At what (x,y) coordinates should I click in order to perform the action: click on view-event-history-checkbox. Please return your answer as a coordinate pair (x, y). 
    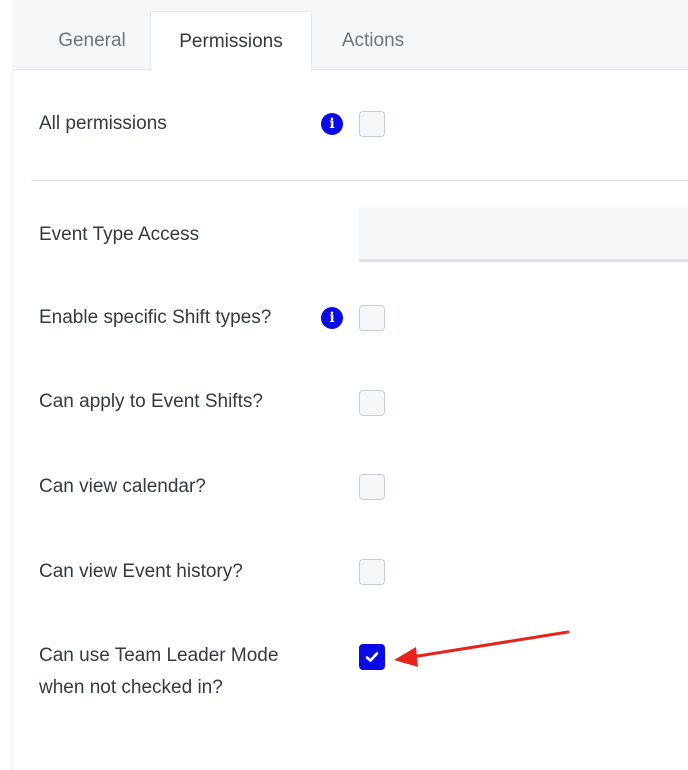
    Looking at the image, I should click on (372, 572).